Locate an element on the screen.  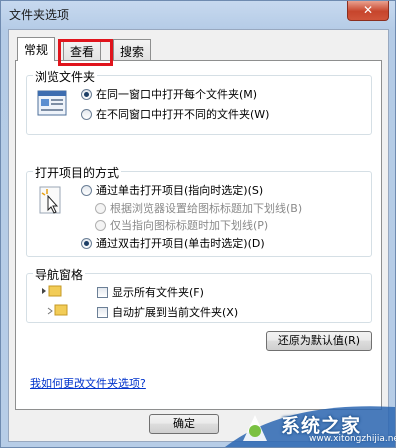
window-title: 文件夹选项 is located at coordinates (39, 15).